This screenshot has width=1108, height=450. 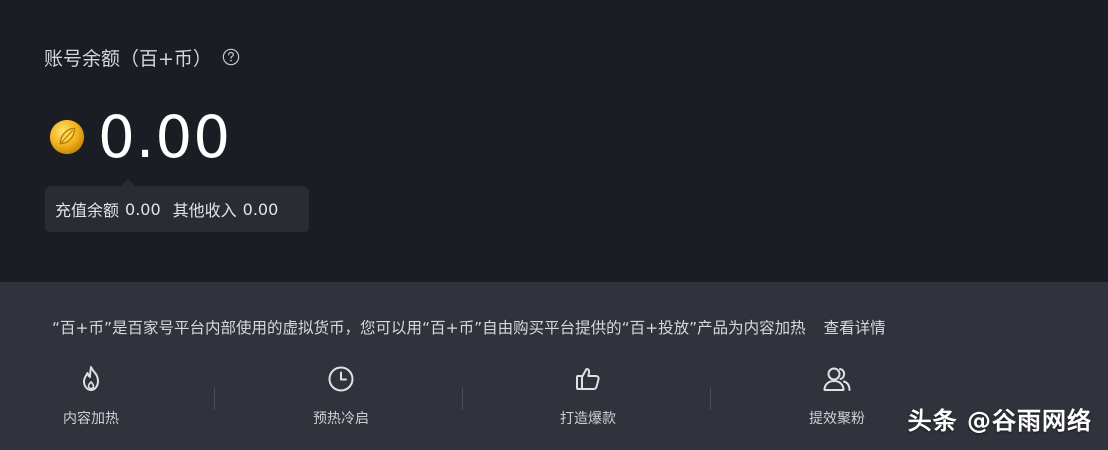 What do you see at coordinates (837, 396) in the screenshot?
I see `feature-gain-fans: 提效聚粉` at bounding box center [837, 396].